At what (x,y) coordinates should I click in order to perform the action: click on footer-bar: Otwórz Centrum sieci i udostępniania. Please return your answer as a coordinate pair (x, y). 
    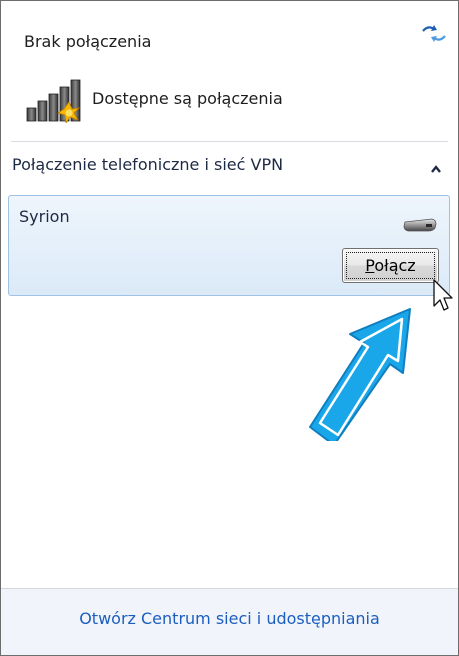
    Looking at the image, I should click on (229, 621).